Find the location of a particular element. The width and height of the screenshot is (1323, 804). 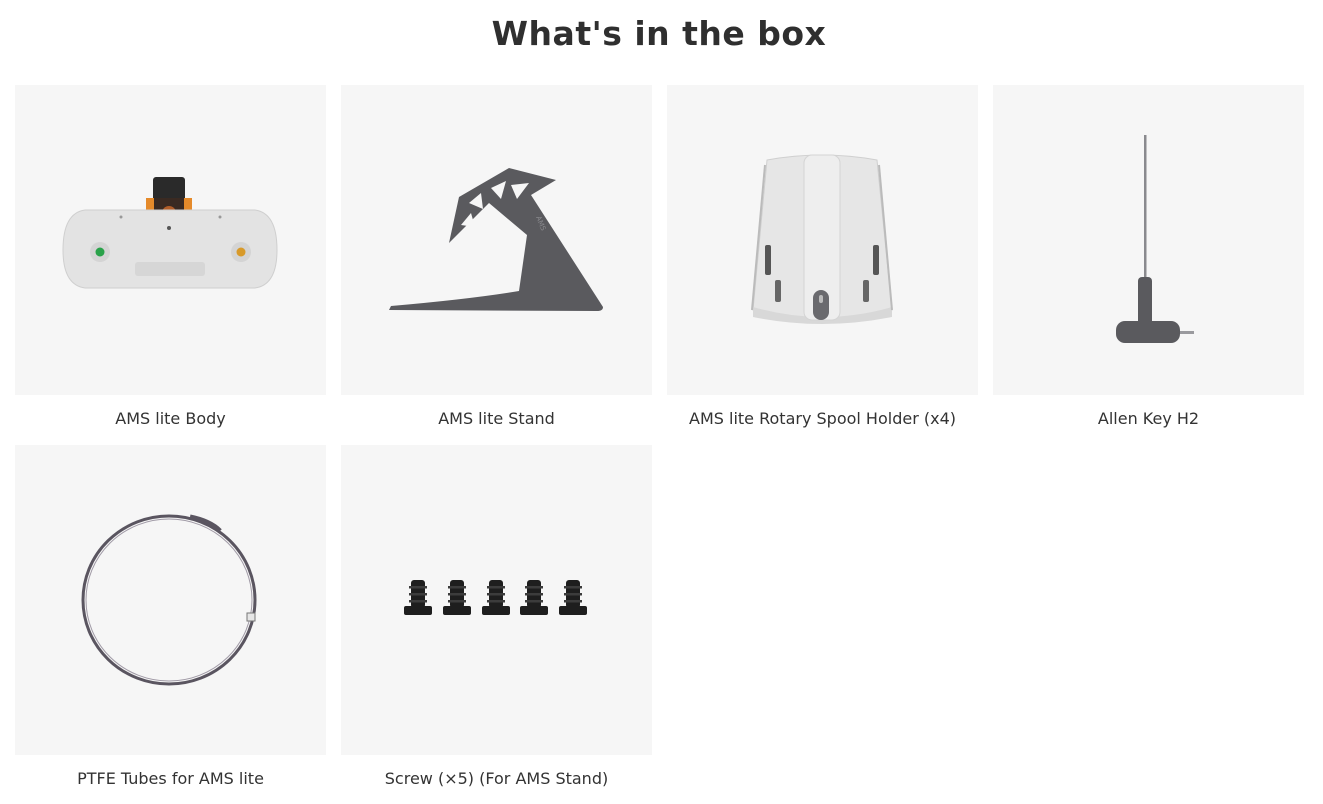

item-label: PTFE Tubes for AMS lite is located at coordinates (170, 778).